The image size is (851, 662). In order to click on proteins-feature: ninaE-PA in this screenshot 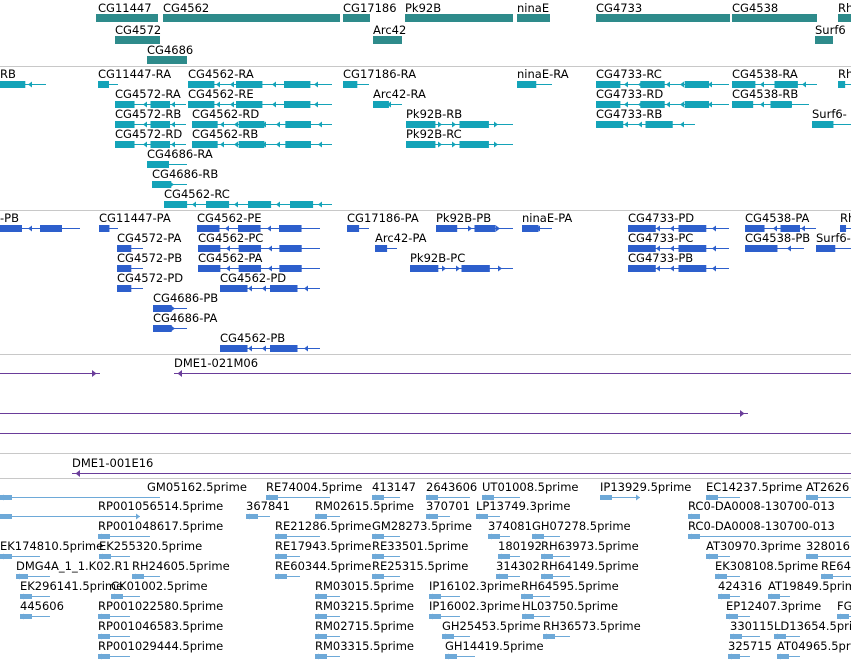, I will do `click(547, 221)`.